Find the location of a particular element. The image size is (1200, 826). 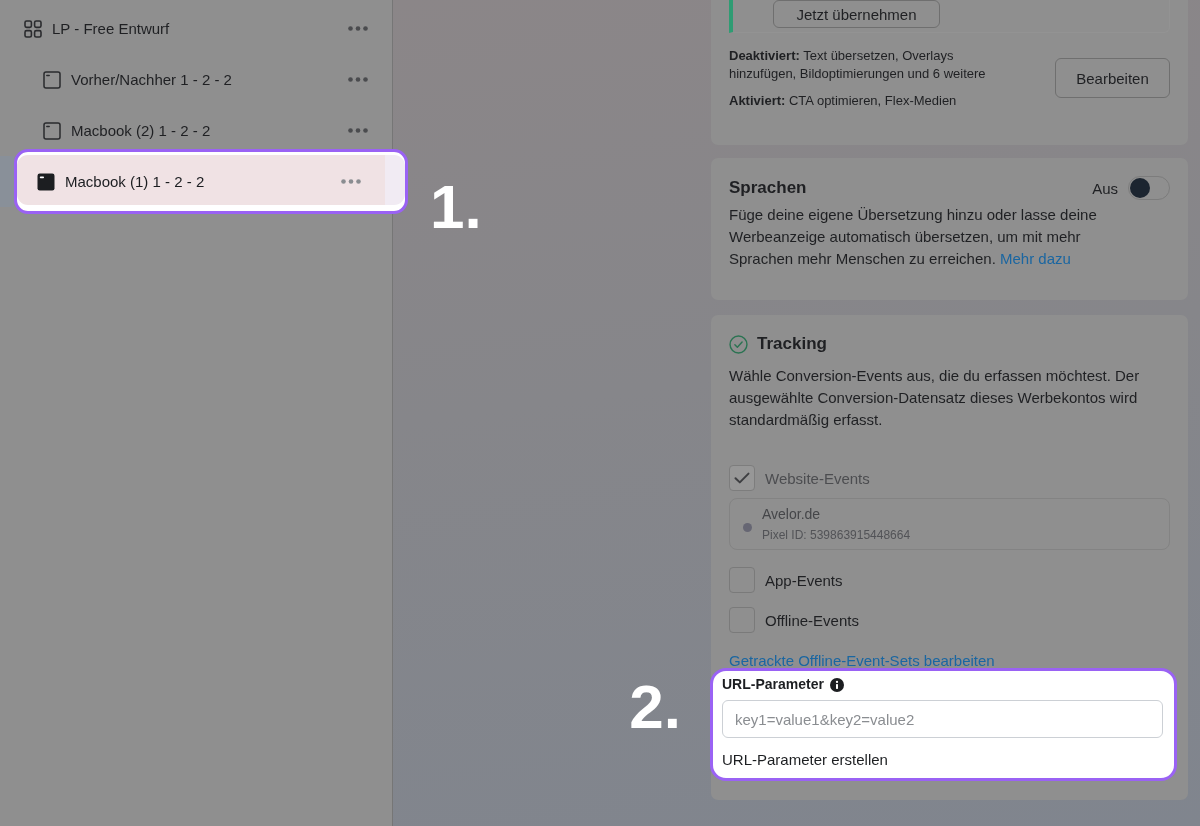

pixel-name: Avelor.de is located at coordinates (792, 513).